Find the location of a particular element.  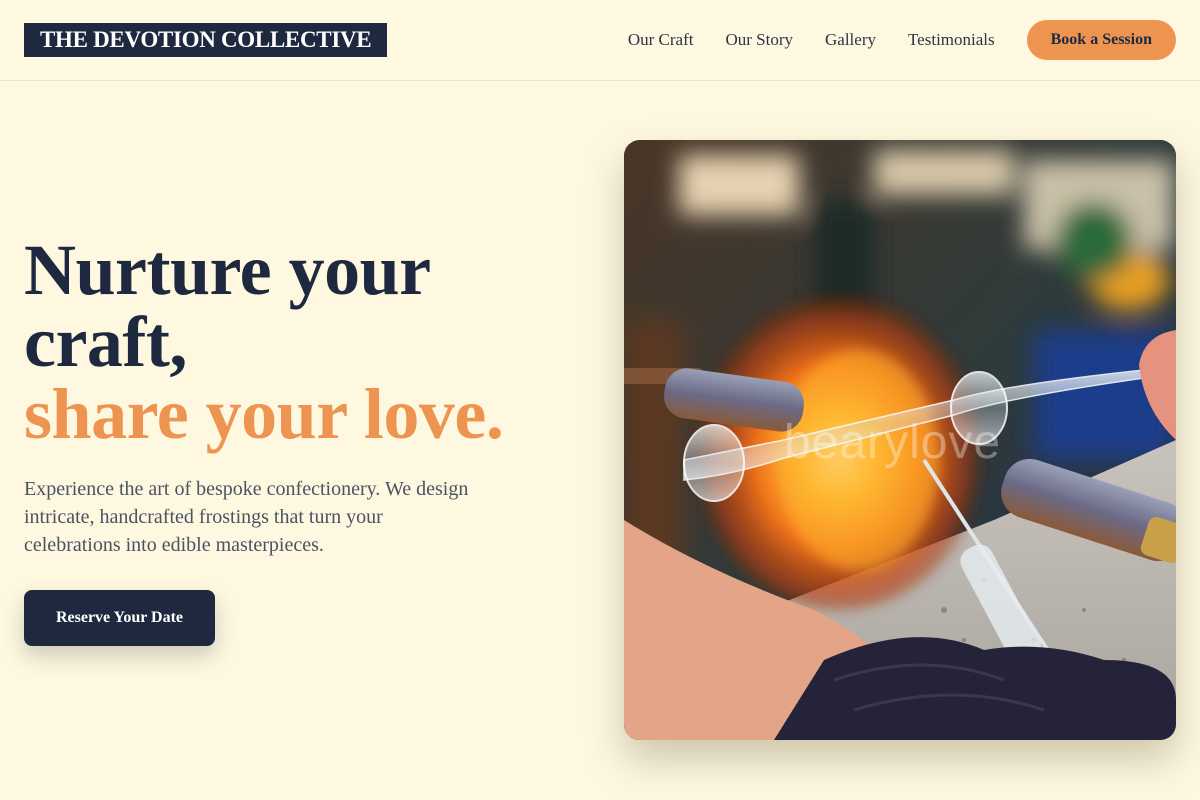

hero-title: Nurture your craft, share your love. is located at coordinates (304, 342).